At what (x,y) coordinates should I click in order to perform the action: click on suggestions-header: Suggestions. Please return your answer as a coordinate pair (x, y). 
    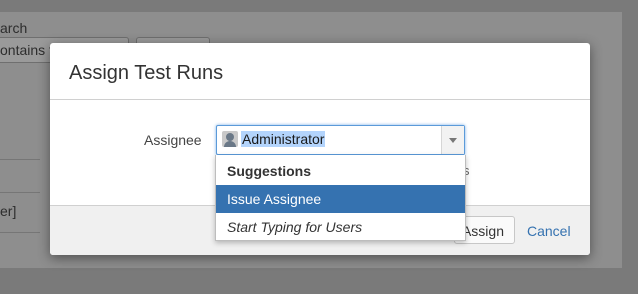
    Looking at the image, I should click on (269, 171).